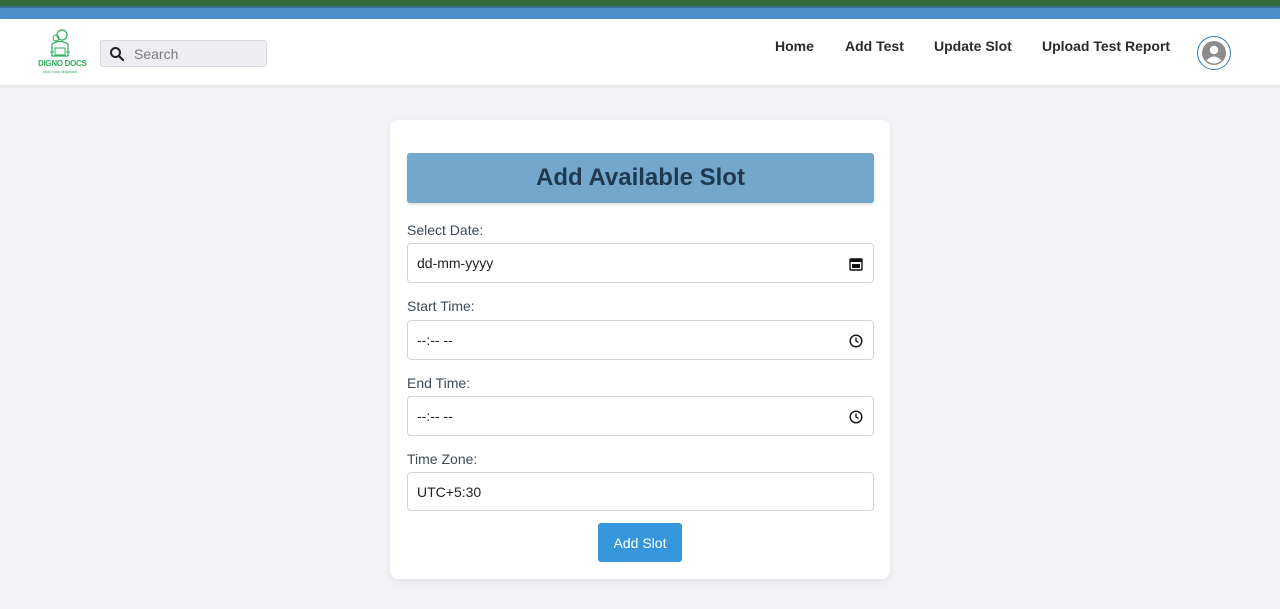 The height and width of the screenshot is (609, 1280). Describe the element at coordinates (640, 416) in the screenshot. I see `end-time-field: --:-- --` at that location.